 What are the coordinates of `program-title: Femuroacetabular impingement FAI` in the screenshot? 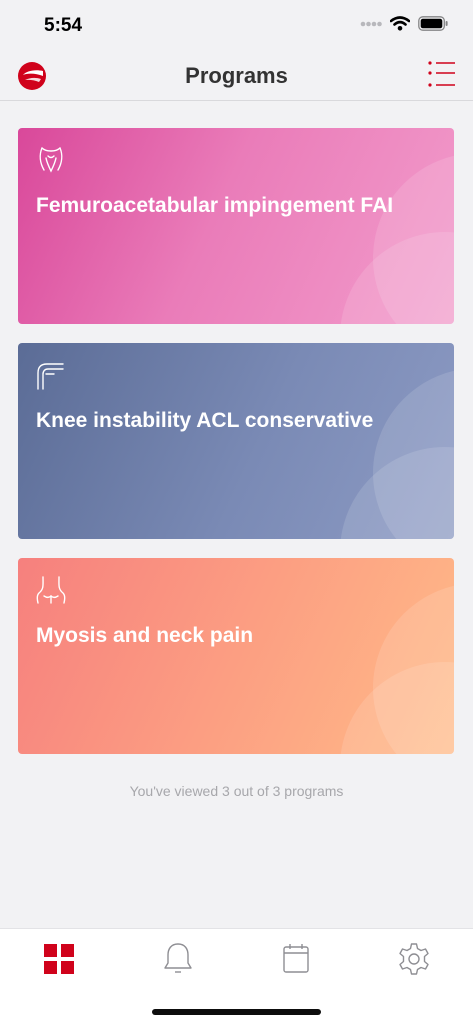 It's located at (215, 205).